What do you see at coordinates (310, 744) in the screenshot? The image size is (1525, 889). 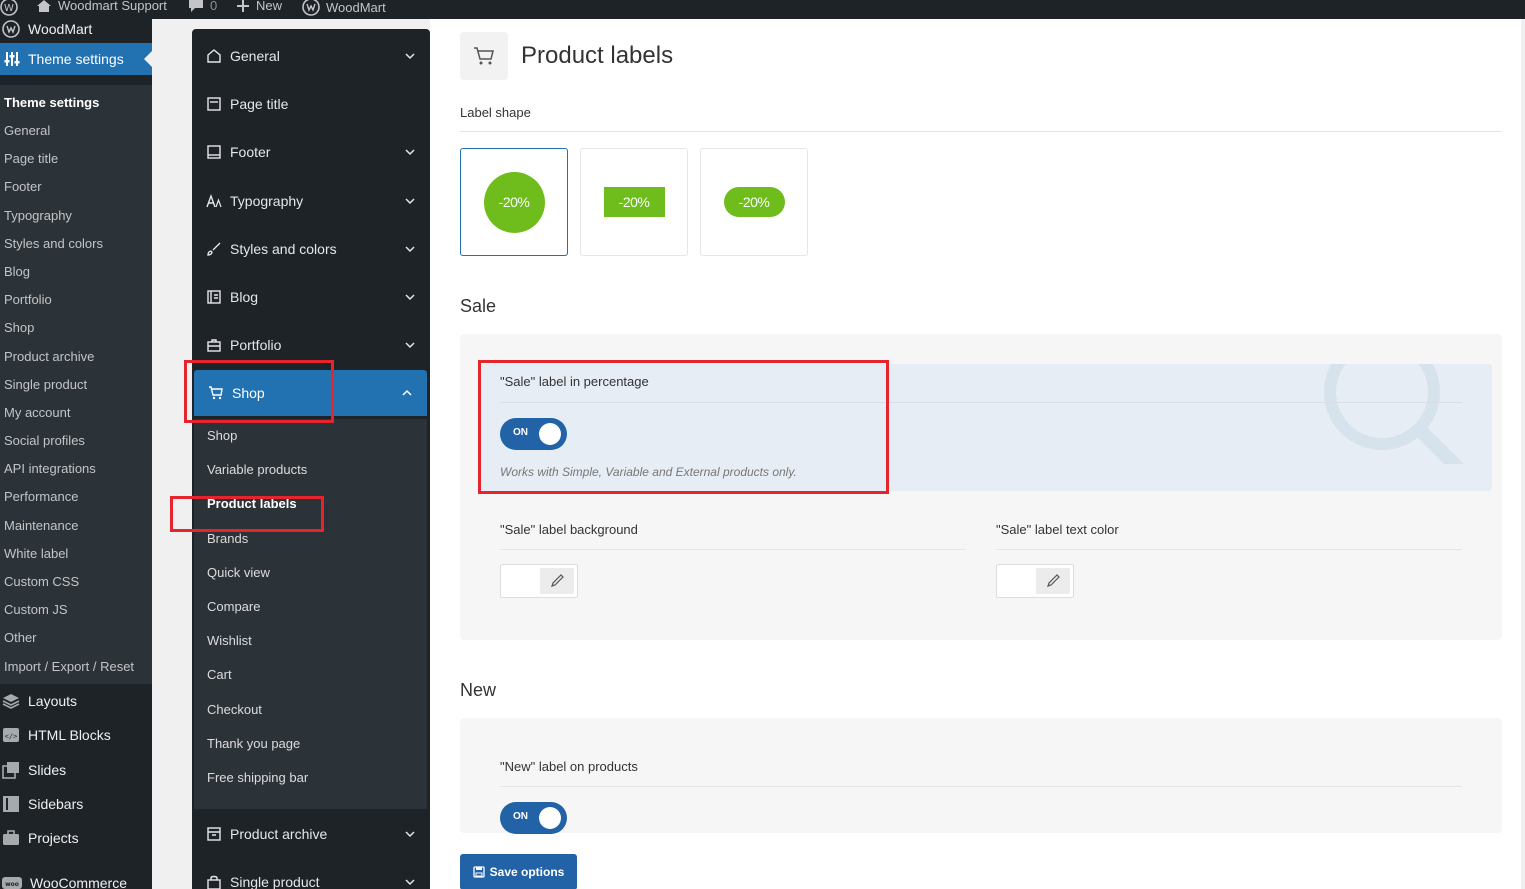 I see `shop-subsection-thank-you-page: Thank you page` at bounding box center [310, 744].